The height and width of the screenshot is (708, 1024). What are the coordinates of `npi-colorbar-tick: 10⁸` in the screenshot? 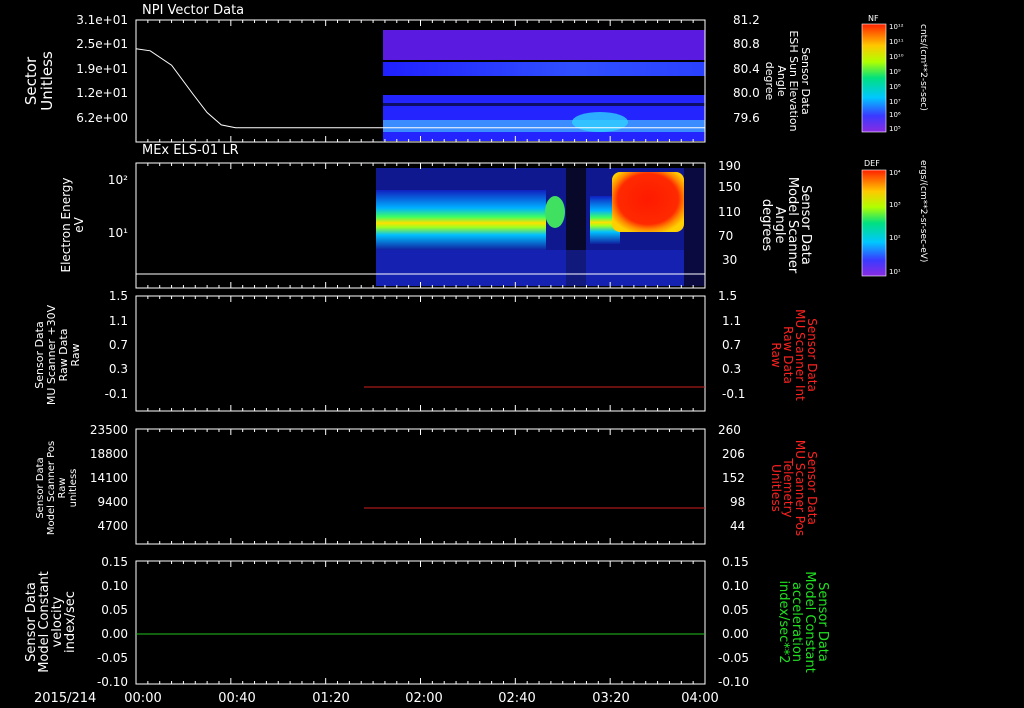 It's located at (895, 87).